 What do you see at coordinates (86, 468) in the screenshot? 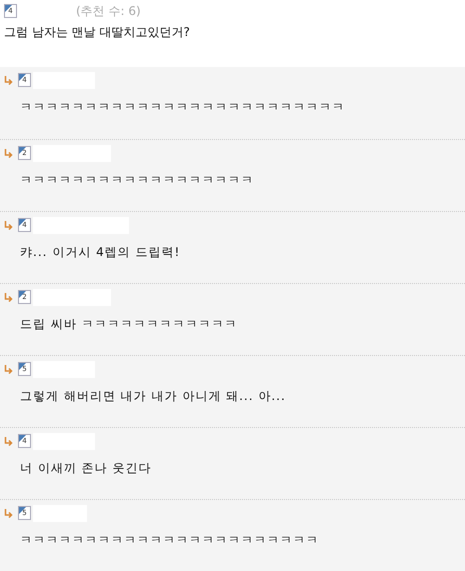
I see `comment-text: 너 이새끼 존나 웃긴다` at bounding box center [86, 468].